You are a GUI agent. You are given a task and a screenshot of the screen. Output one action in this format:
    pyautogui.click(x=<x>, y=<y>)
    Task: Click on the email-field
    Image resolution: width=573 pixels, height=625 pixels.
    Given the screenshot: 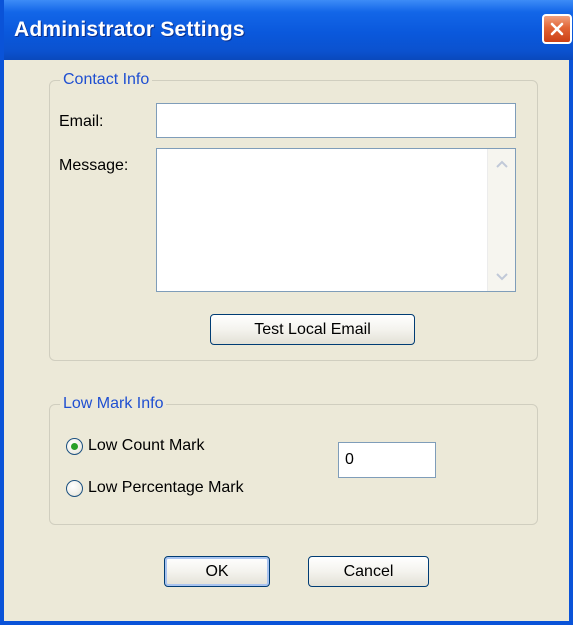 What is the action you would take?
    pyautogui.click(x=336, y=120)
    